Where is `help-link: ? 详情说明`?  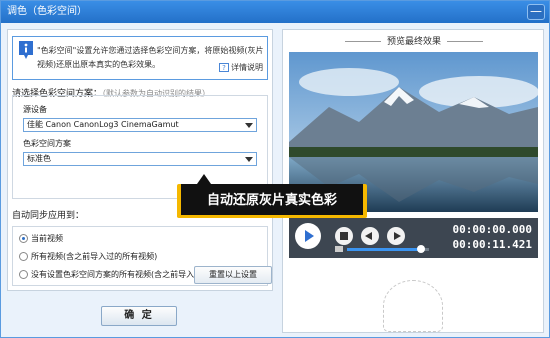 help-link: ? 详情说明 is located at coordinates (241, 67).